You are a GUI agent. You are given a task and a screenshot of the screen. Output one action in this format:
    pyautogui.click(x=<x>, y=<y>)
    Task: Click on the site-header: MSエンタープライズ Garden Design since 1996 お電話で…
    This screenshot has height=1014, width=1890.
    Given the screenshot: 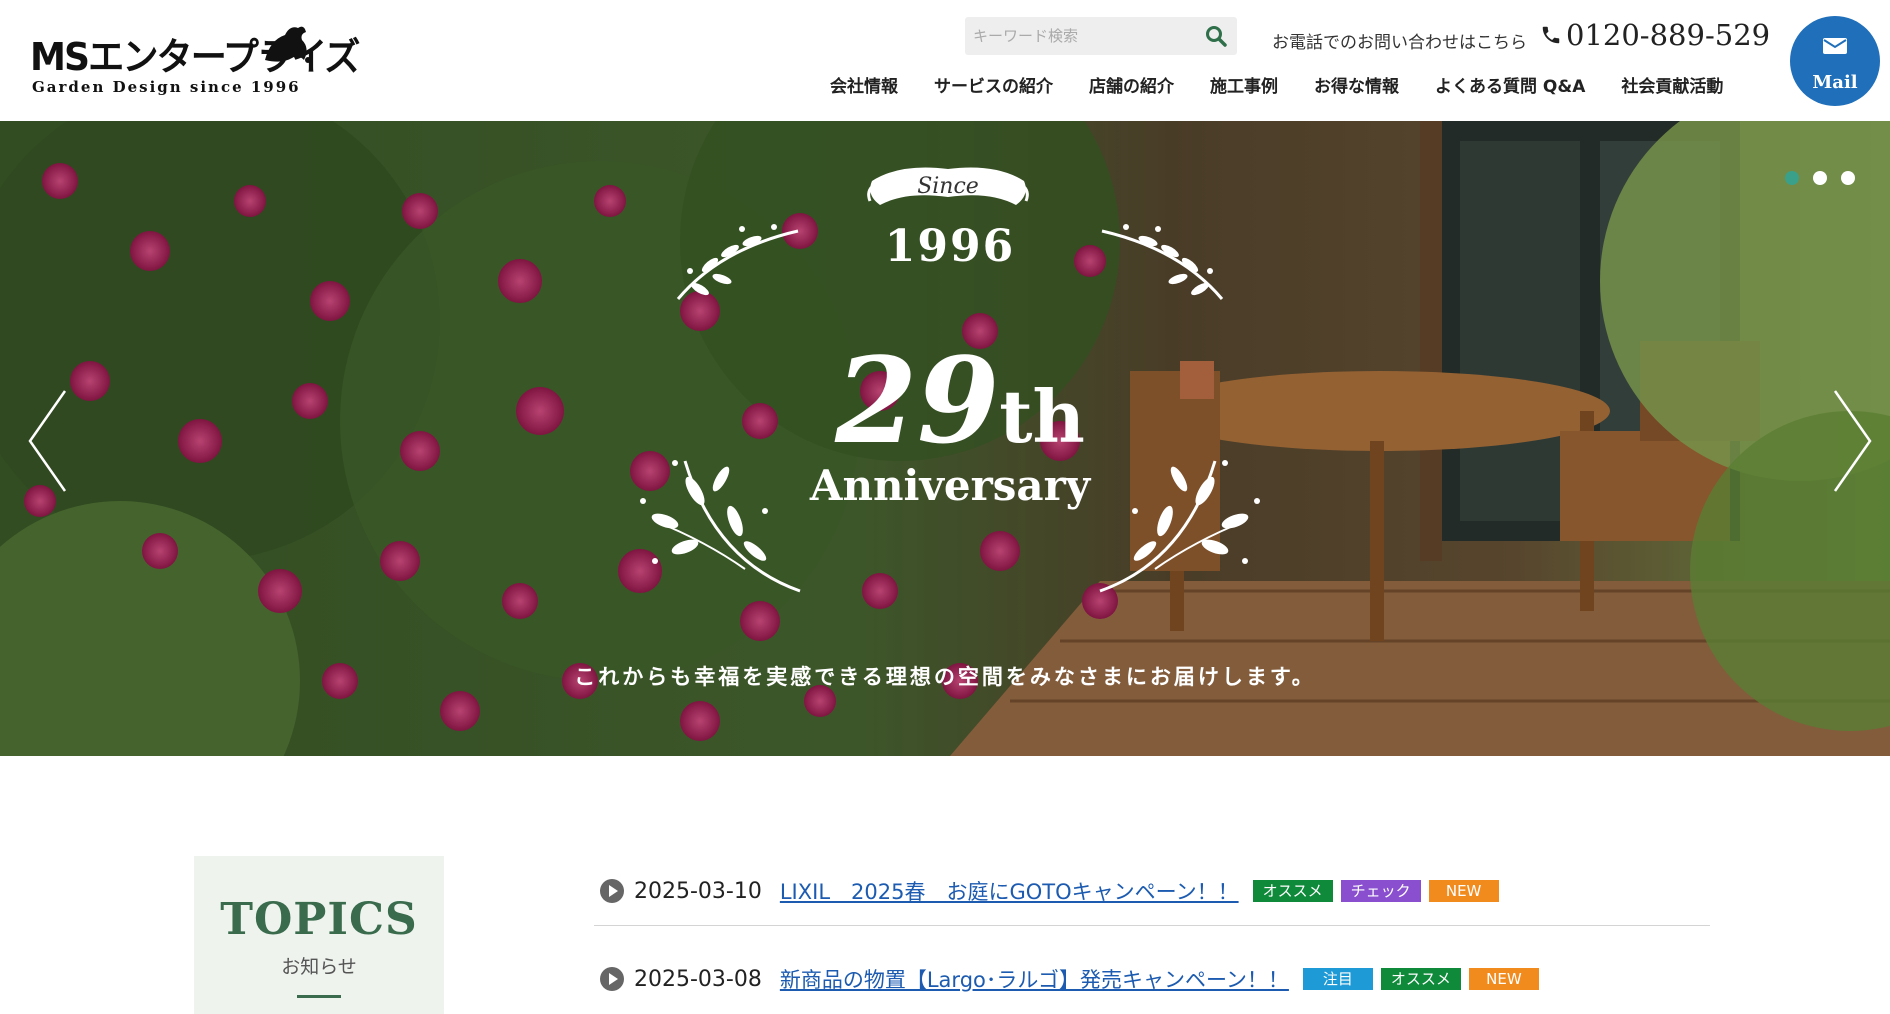 What is the action you would take?
    pyautogui.click(x=945, y=60)
    